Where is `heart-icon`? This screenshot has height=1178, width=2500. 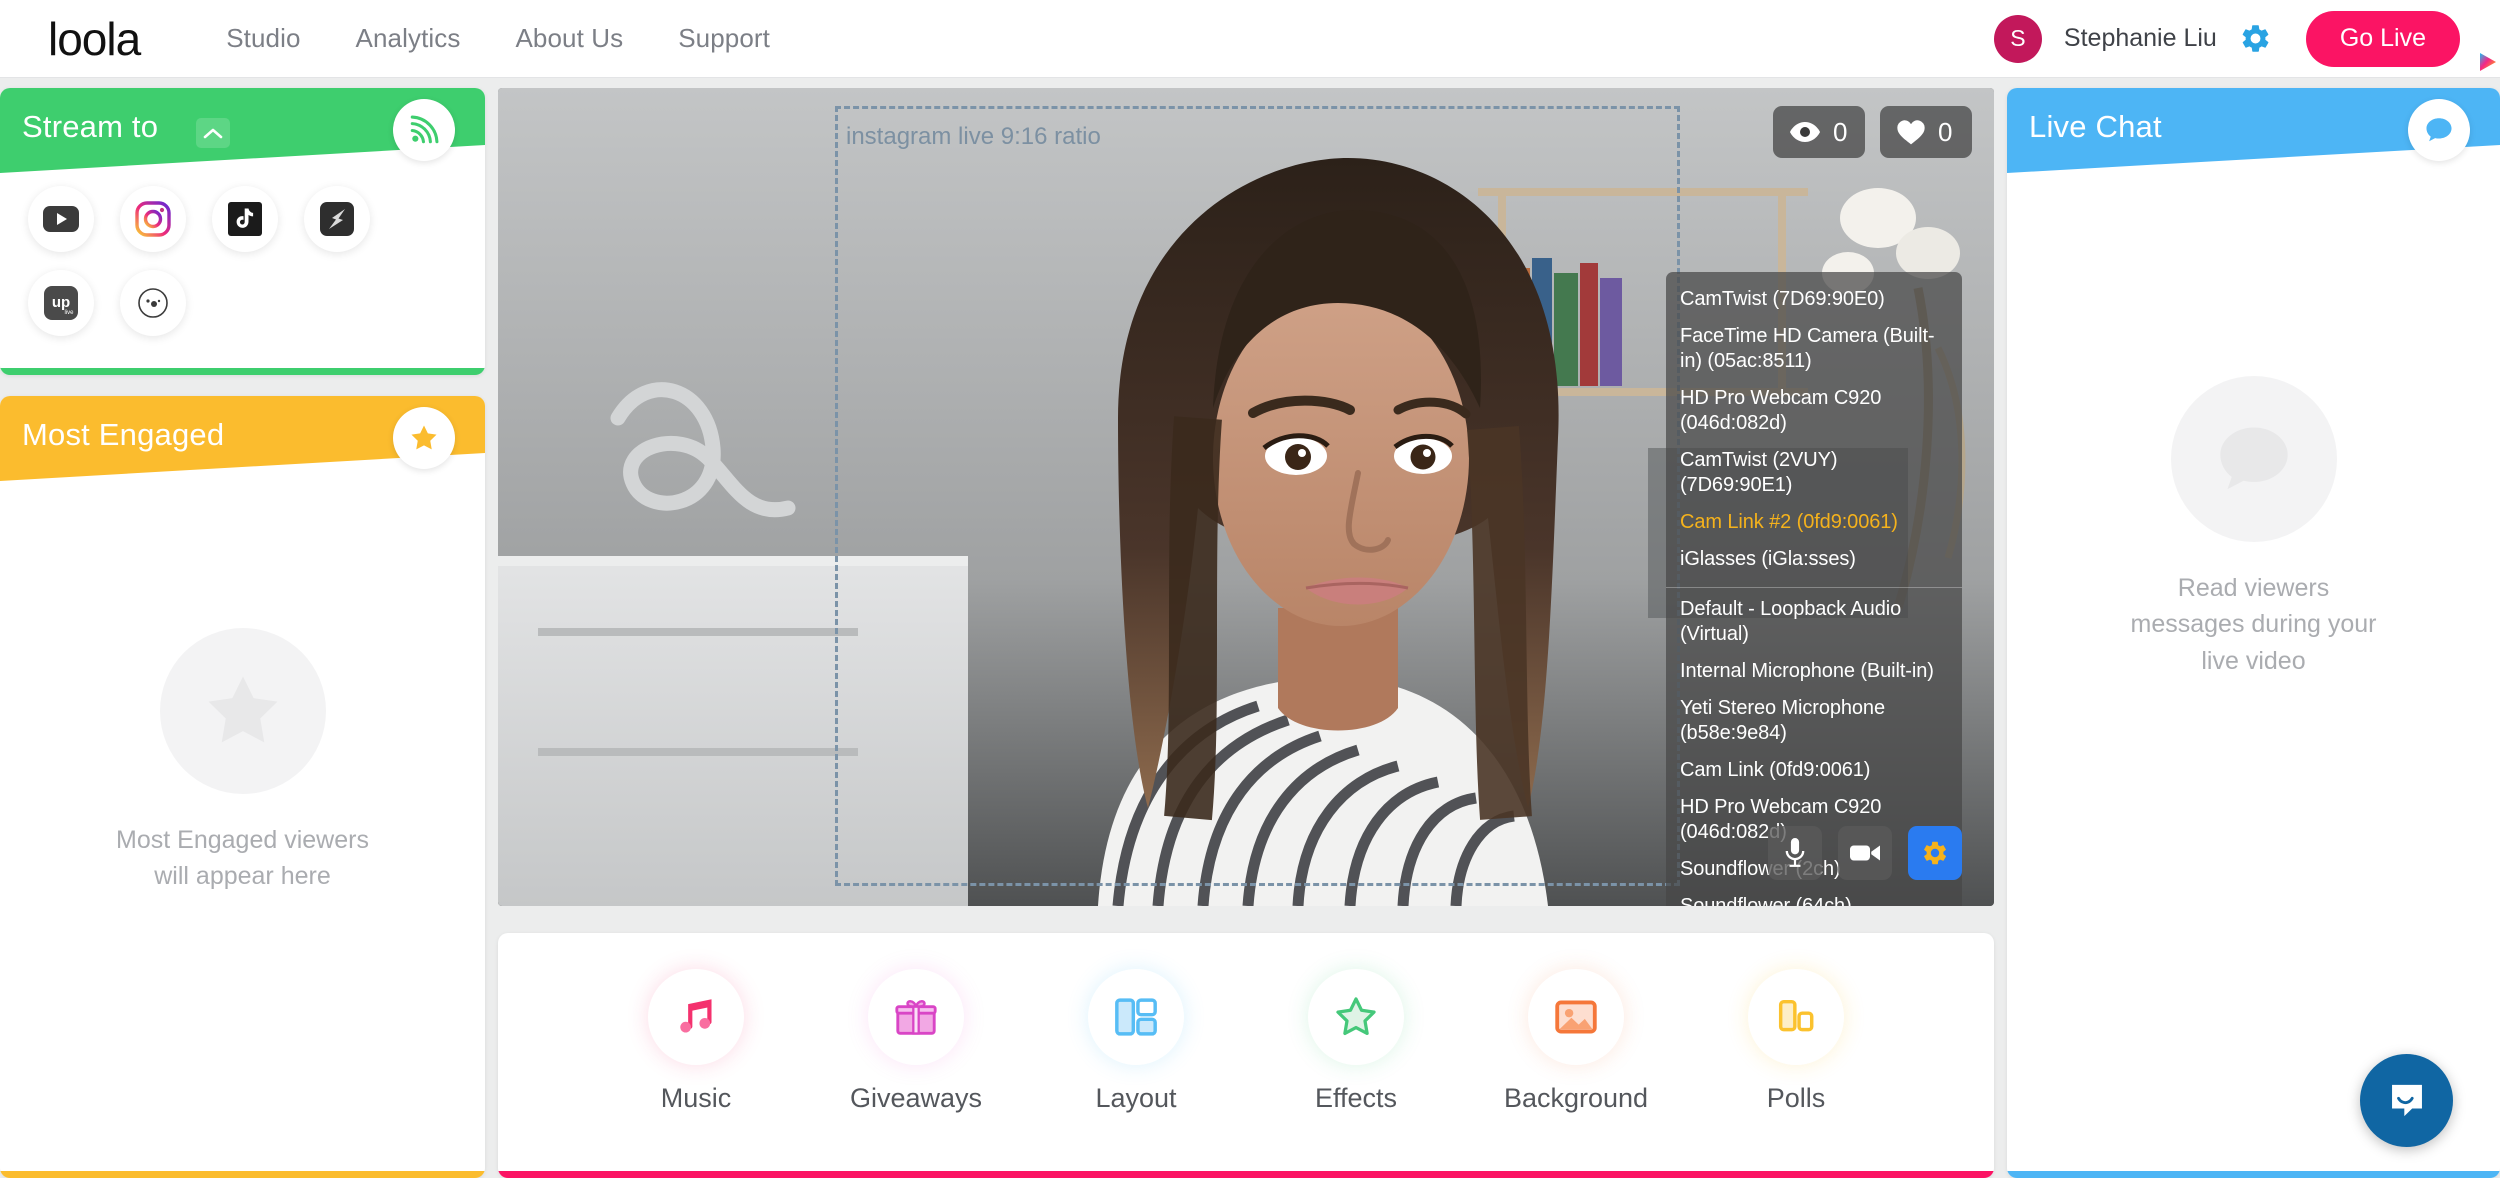 heart-icon is located at coordinates (1911, 131).